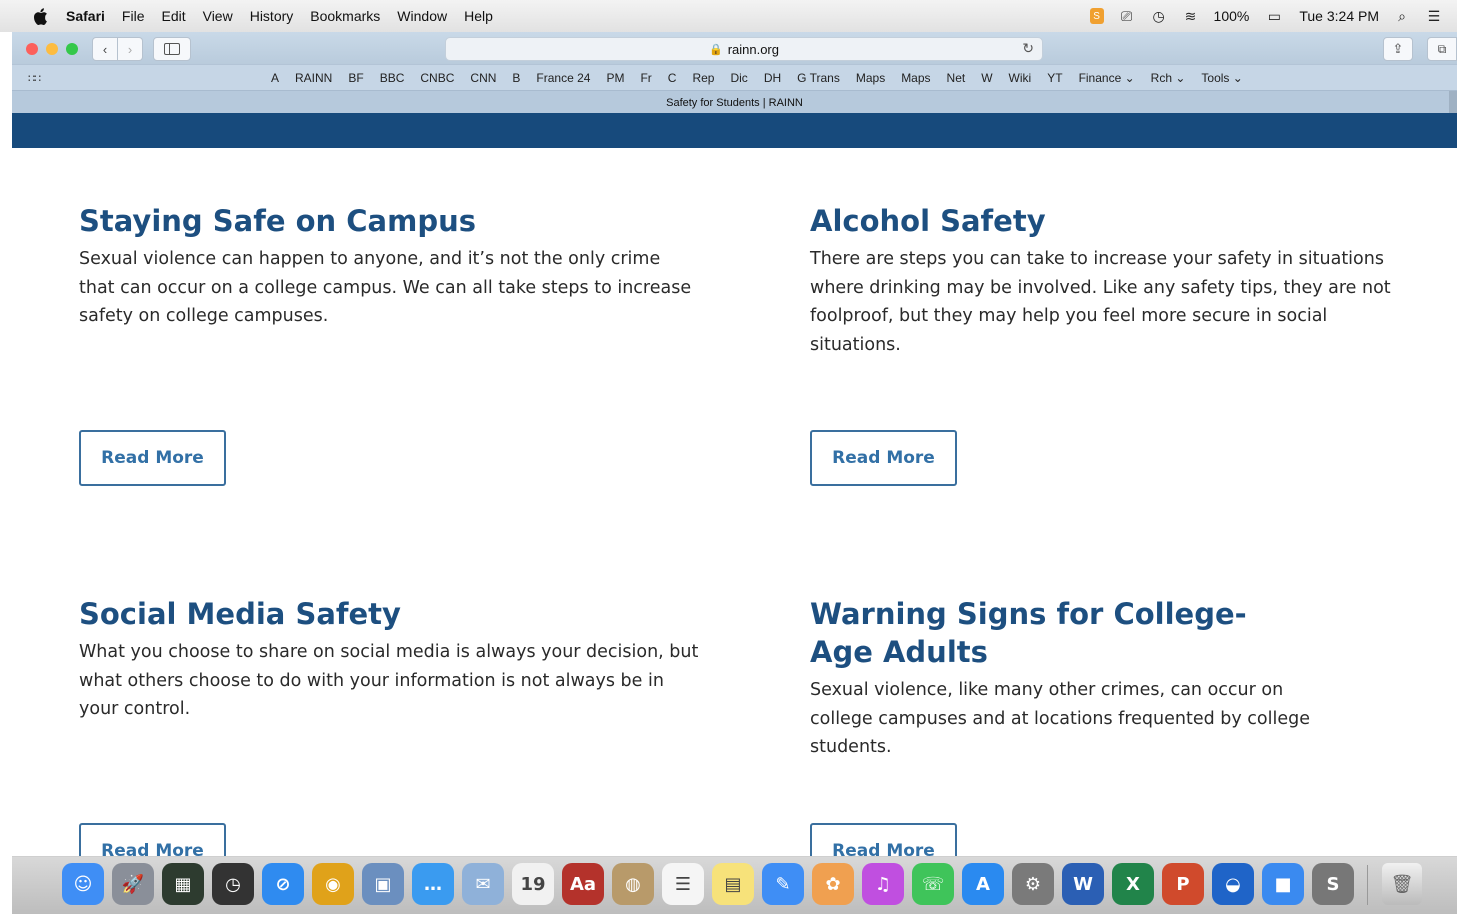  What do you see at coordinates (753, 49) in the screenshot?
I see `url-text: rainn.org` at bounding box center [753, 49].